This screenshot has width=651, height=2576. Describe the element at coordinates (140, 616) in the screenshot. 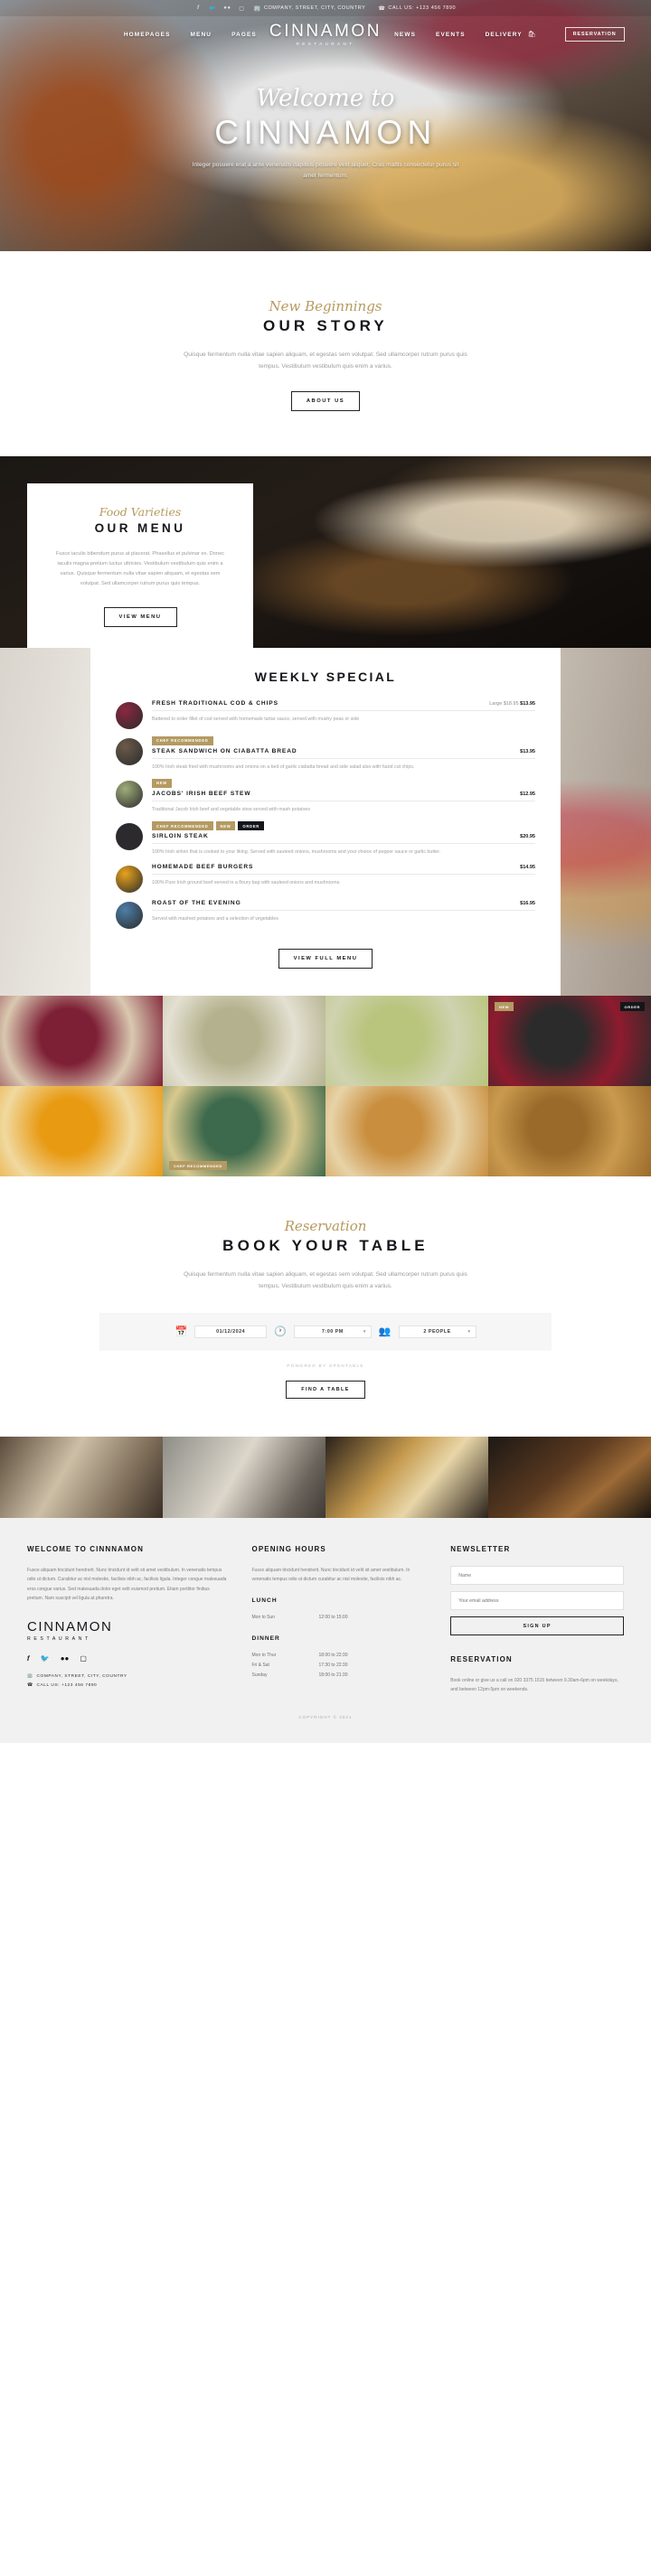

I see `view-menu-button: VIEW MENU` at that location.